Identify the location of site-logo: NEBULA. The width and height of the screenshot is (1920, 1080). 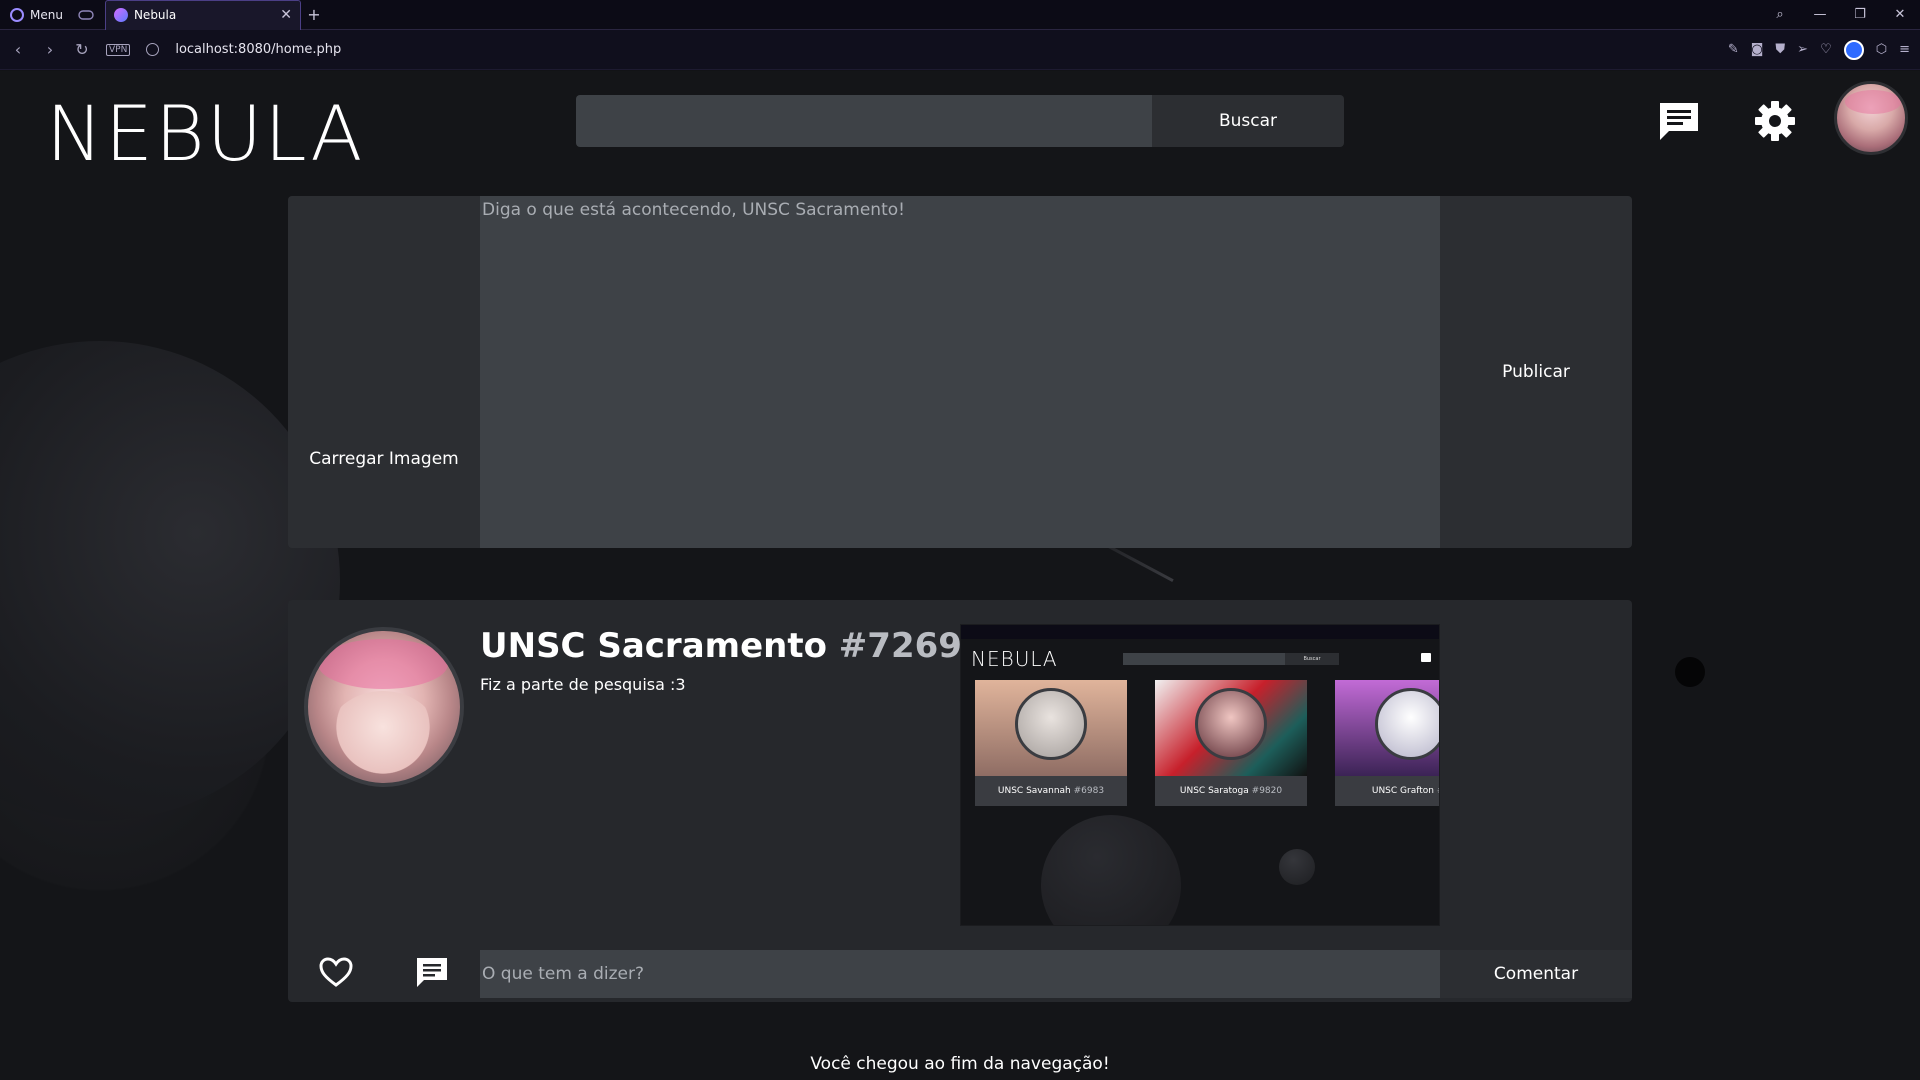
(205, 133).